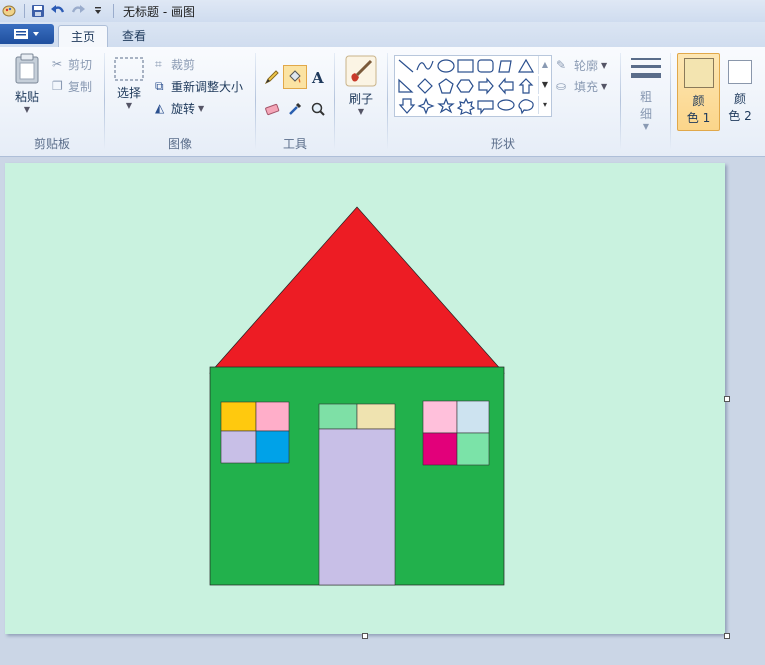  Describe the element at coordinates (382, 35) in the screenshot. I see `ribbon-tabs: 主页 查看` at that location.